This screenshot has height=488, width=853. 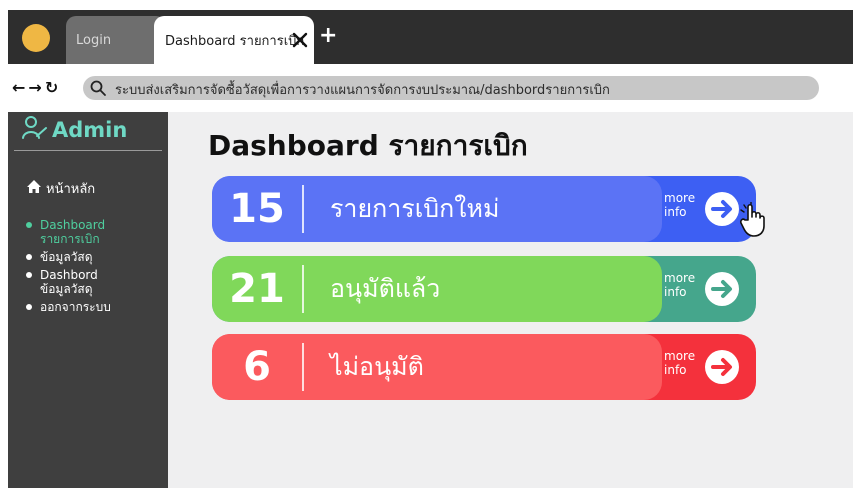 I want to click on card-body: 6 ไม่อนุมัติ, so click(x=437, y=367).